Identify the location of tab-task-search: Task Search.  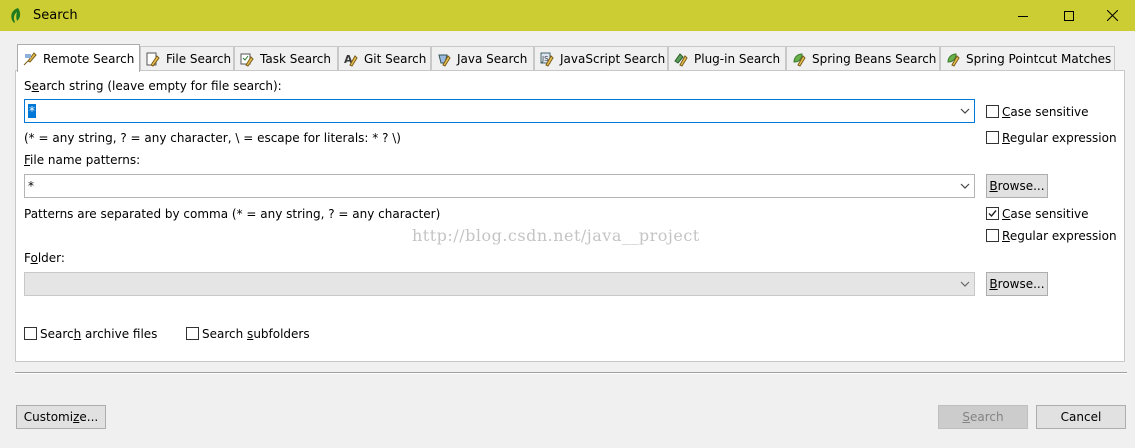
(286, 58).